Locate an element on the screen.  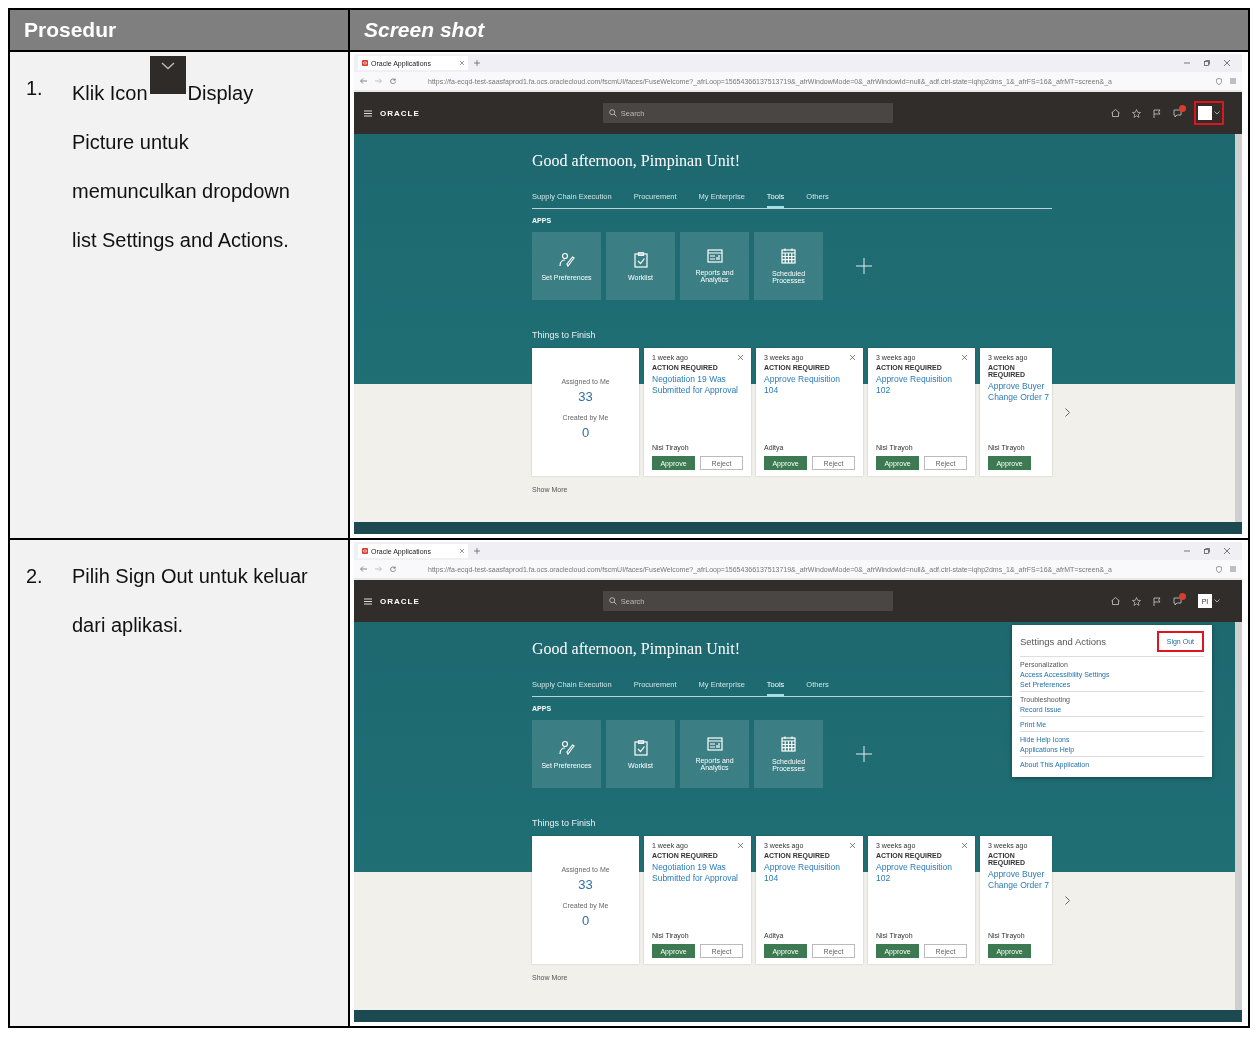
column-header: Screen shot is located at coordinates (799, 30).